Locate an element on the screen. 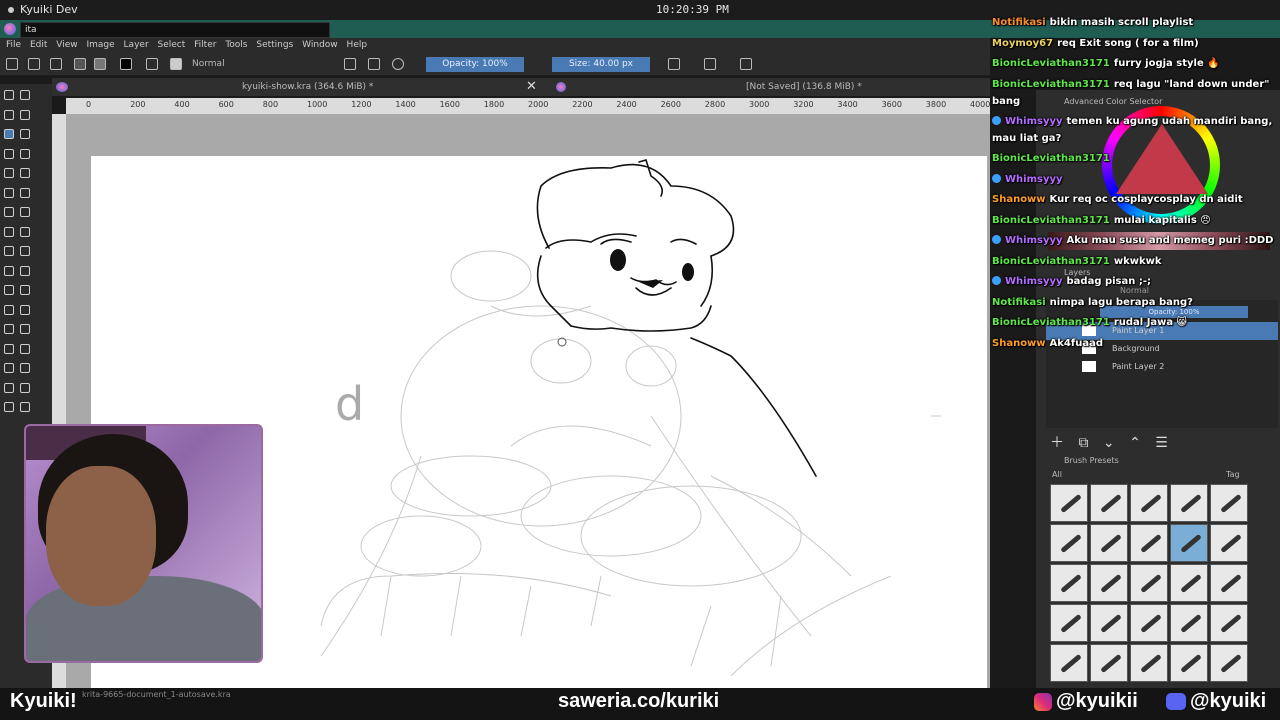 The image size is (1280, 720). layer-properties-icon: ☰ is located at coordinates (1161, 443).